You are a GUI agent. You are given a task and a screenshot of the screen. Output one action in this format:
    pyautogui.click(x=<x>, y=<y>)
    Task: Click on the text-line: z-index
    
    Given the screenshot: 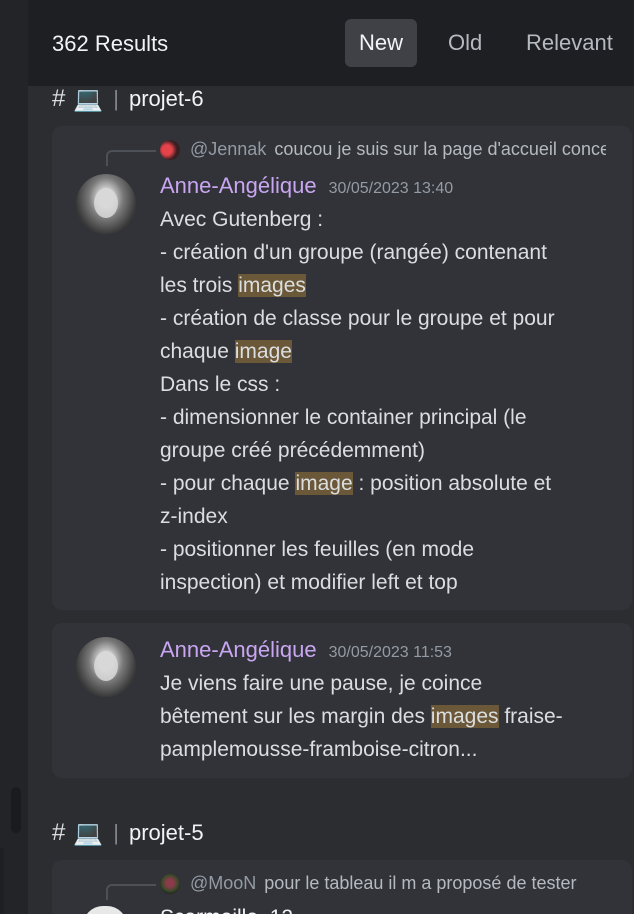 What is the action you would take?
    pyautogui.click(x=194, y=516)
    